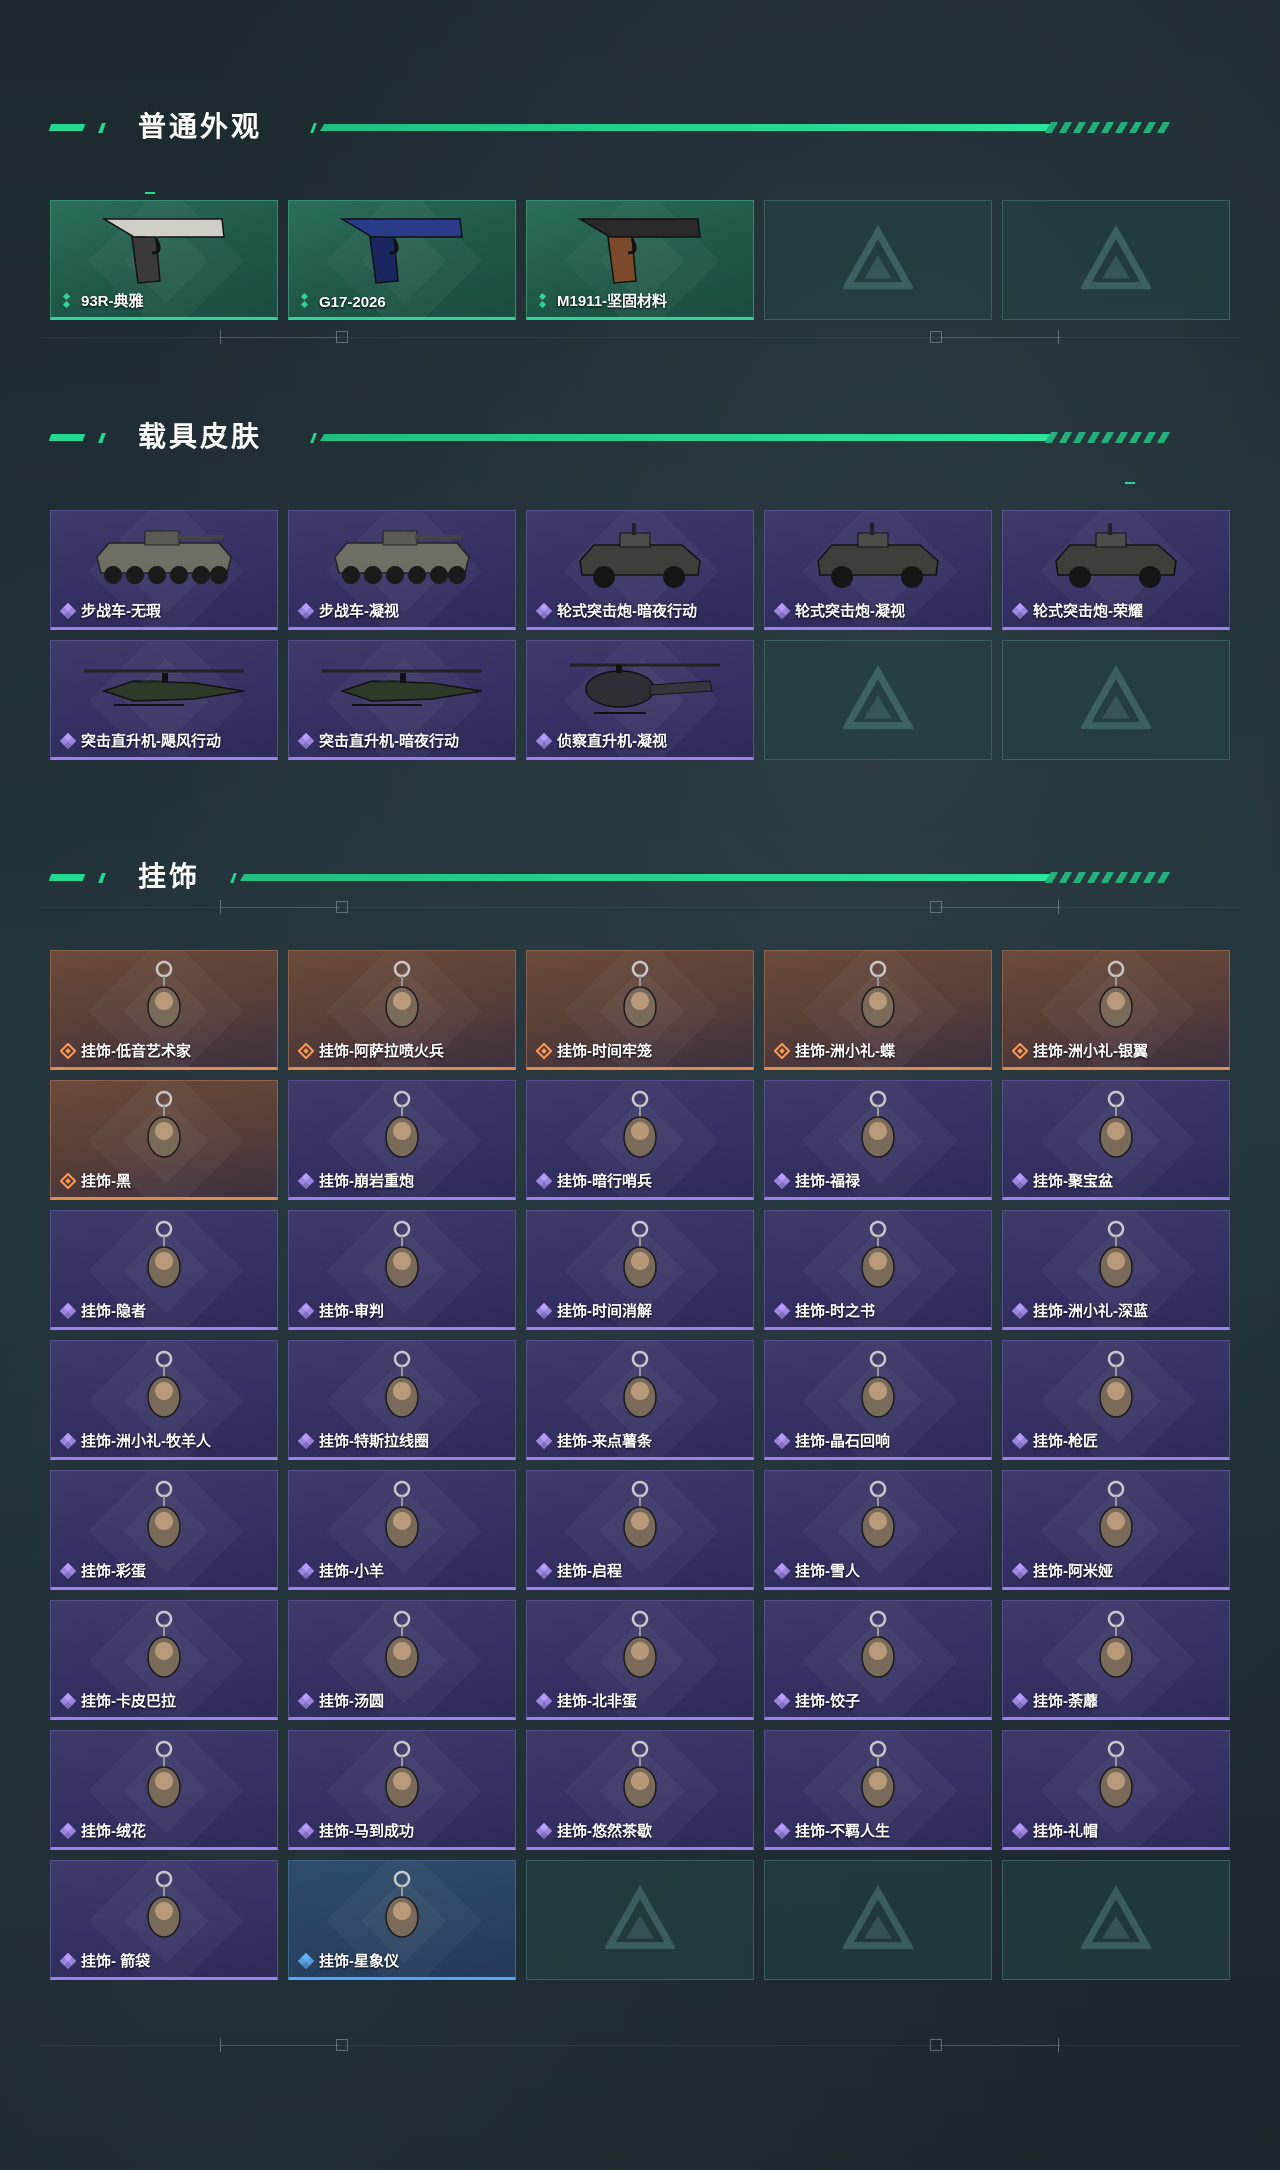  What do you see at coordinates (640, 1530) in the screenshot?
I see `item-card: 挂饰-启程` at bounding box center [640, 1530].